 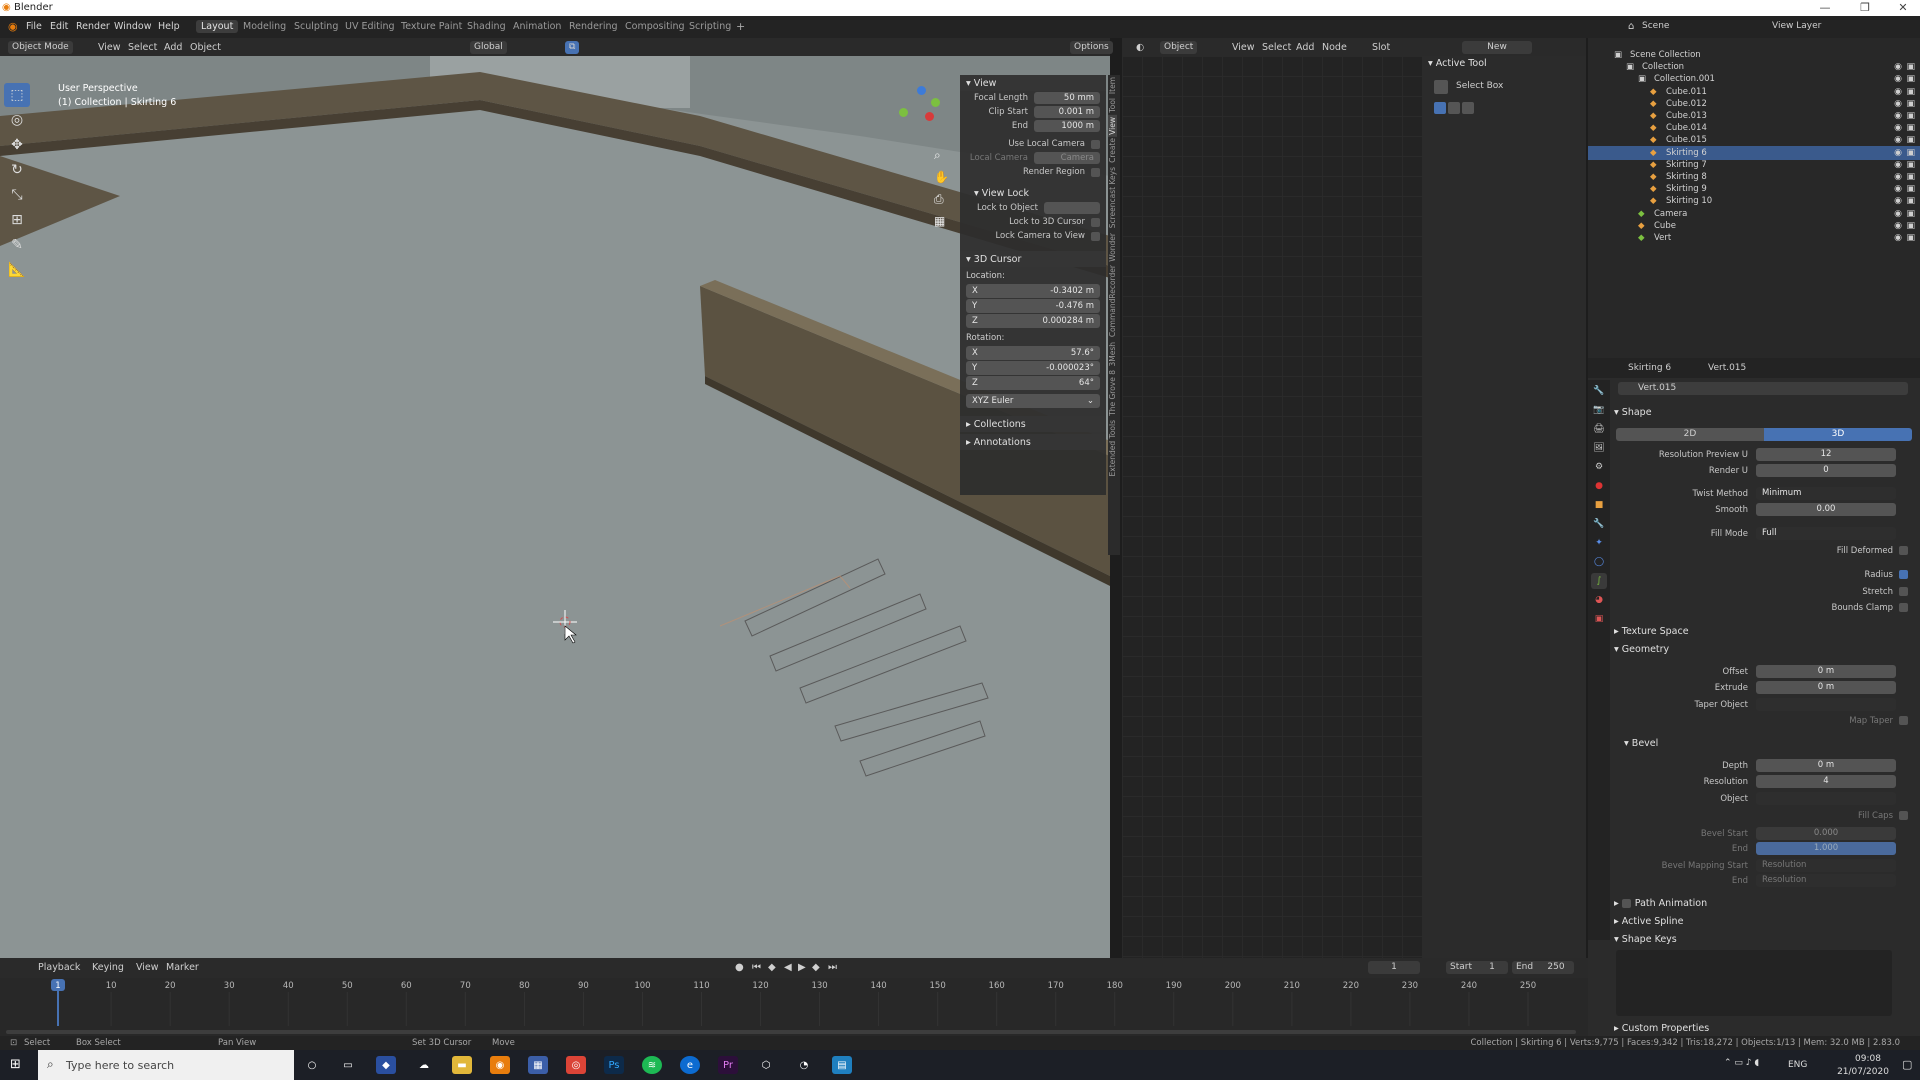 What do you see at coordinates (1741, 1063) in the screenshot?
I see `system-tray-icons: ⌃ ▭ ♪ ◖` at bounding box center [1741, 1063].